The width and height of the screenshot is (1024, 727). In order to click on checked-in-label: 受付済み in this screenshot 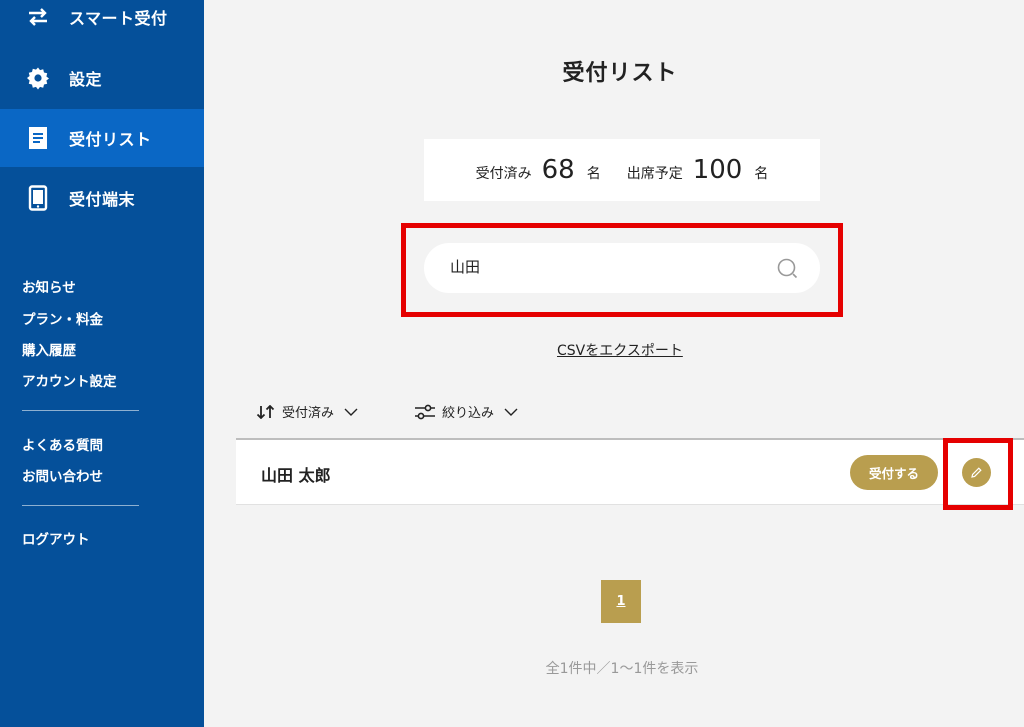, I will do `click(503, 174)`.